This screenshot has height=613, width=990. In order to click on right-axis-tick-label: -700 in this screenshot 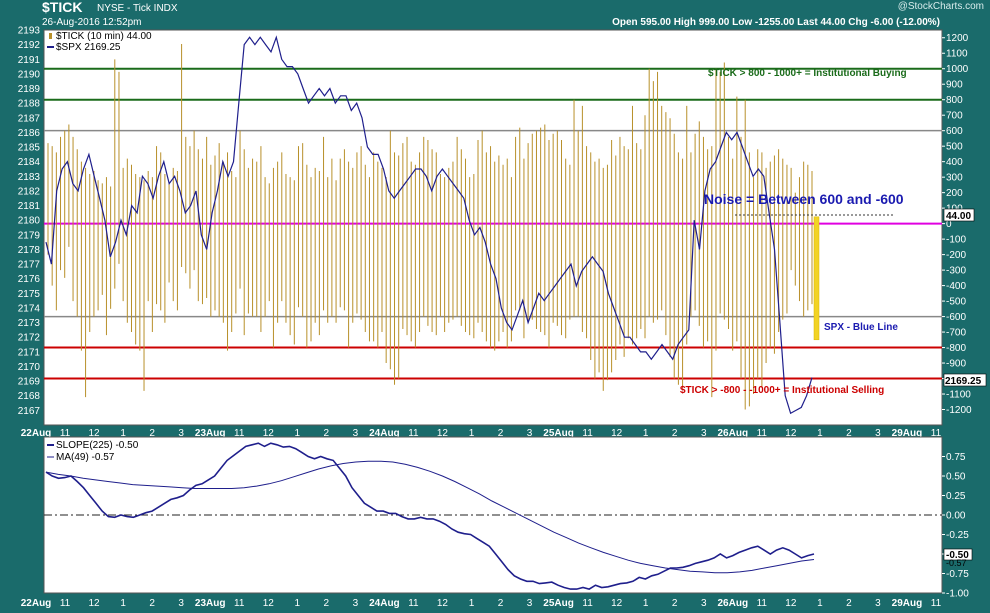, I will do `click(956, 333)`.